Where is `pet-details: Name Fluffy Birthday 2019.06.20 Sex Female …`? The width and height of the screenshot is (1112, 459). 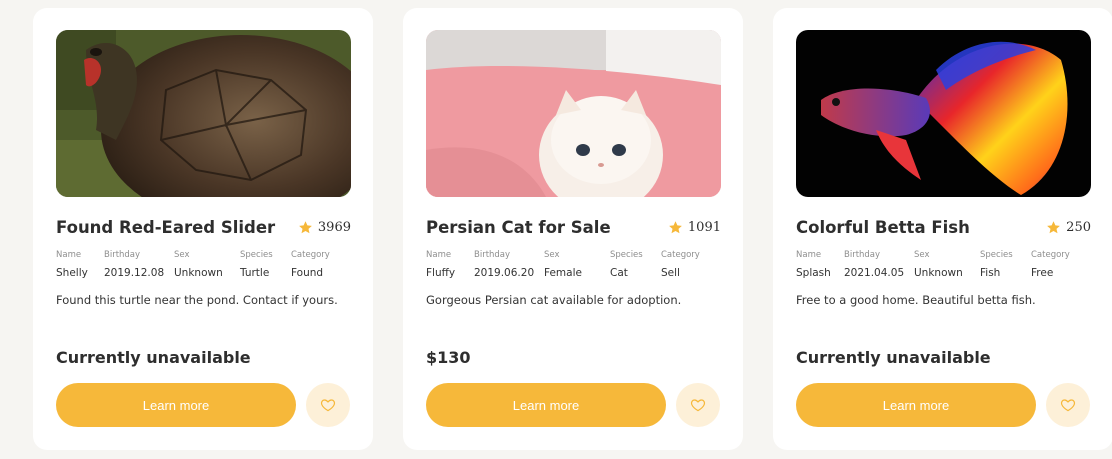 pet-details: Name Fluffy Birthday 2019.06.20 Sex Female … is located at coordinates (568, 266).